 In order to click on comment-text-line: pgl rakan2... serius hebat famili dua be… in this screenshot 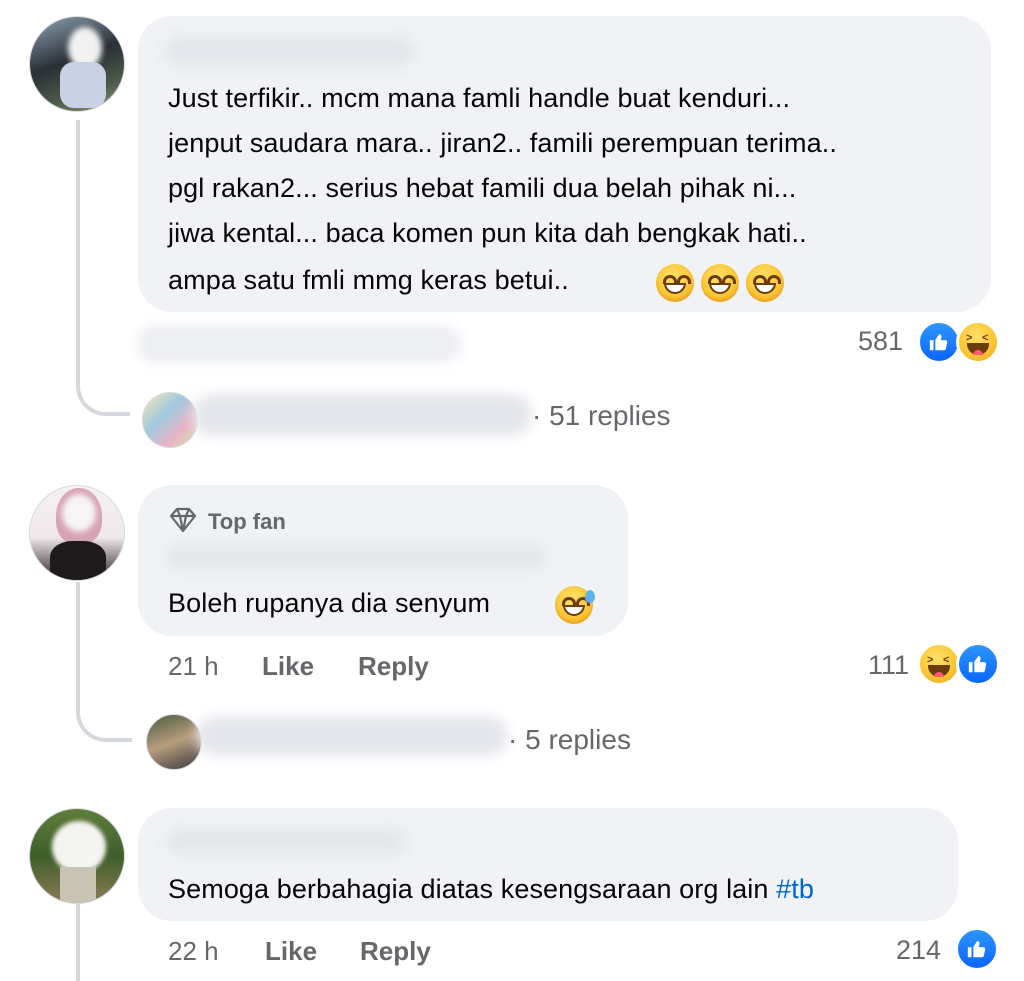, I will do `click(482, 188)`.